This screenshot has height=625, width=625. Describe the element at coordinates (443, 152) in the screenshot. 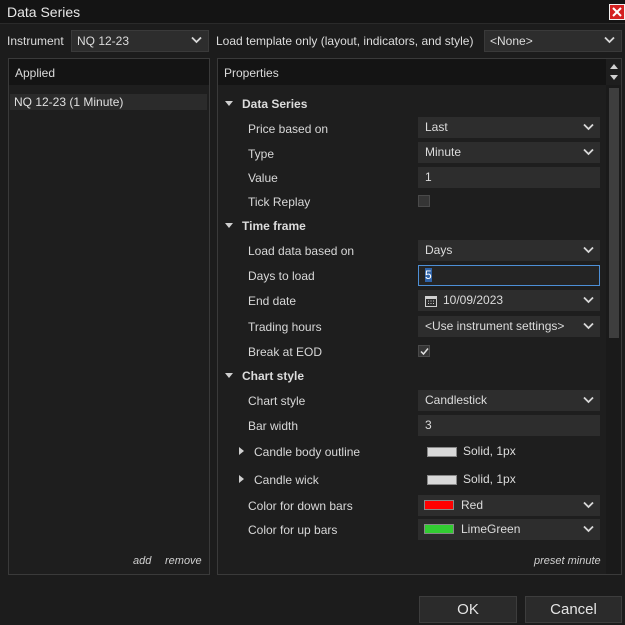

I see `type-value: Minute` at that location.